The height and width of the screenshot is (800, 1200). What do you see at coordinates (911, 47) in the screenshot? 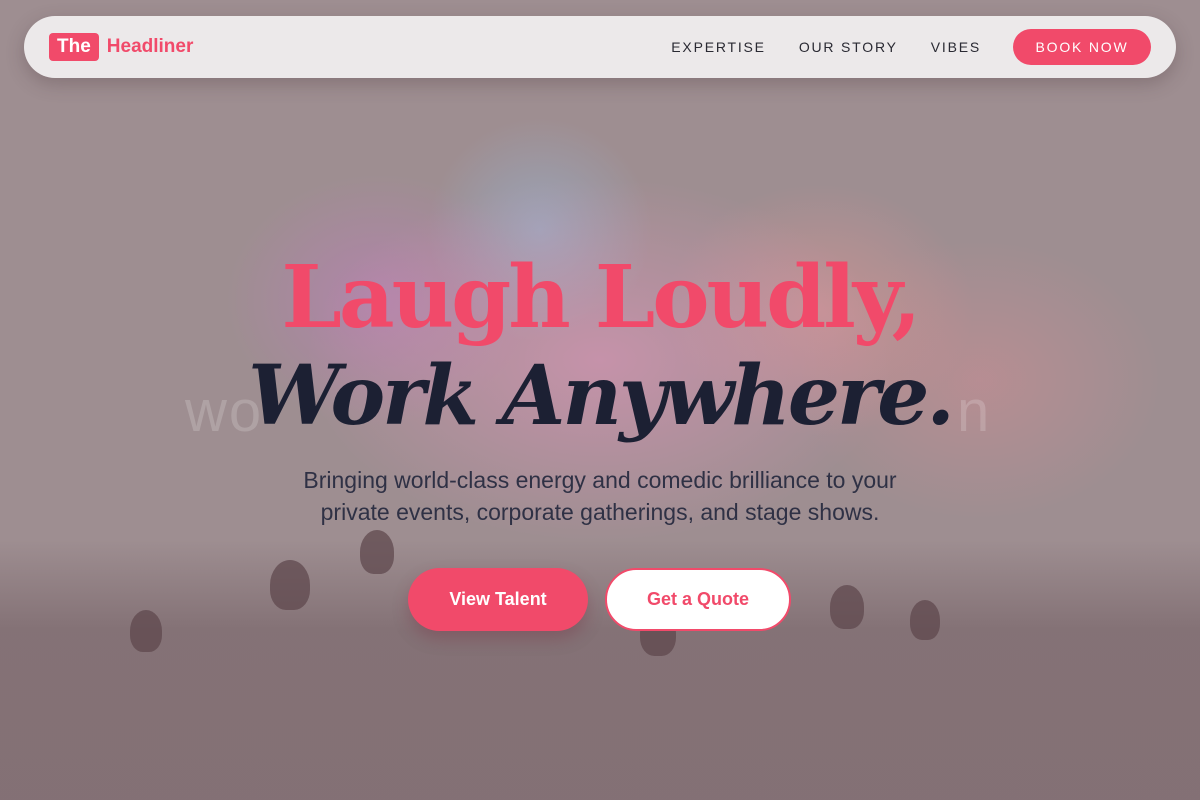
I see `nav-links: EXPERTISE OUR STORY VIBES BOOK NOW` at bounding box center [911, 47].